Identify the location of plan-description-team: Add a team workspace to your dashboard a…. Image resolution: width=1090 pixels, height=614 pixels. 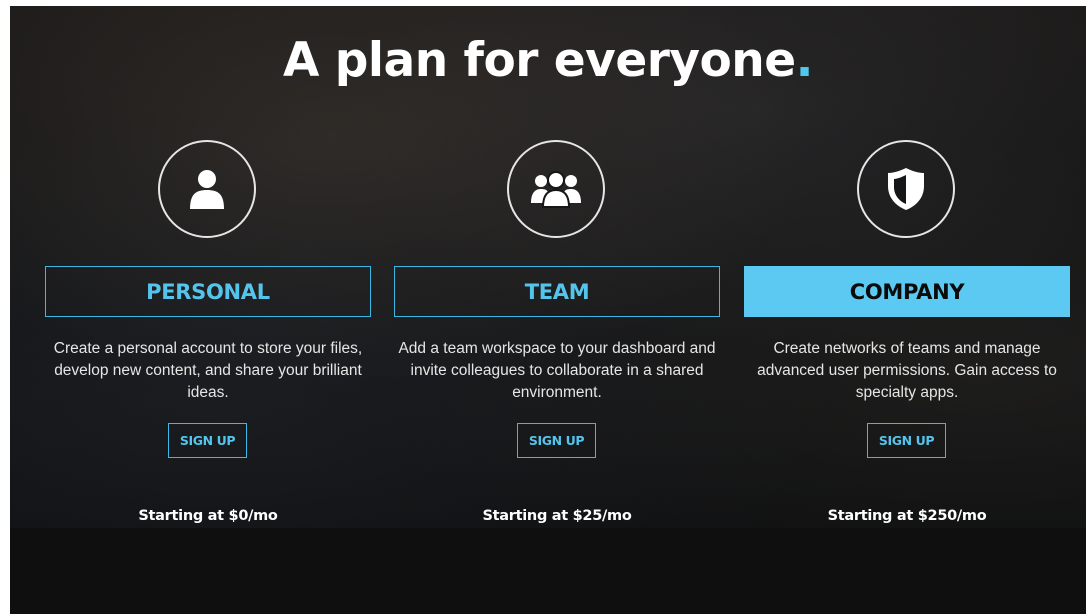
(557, 370).